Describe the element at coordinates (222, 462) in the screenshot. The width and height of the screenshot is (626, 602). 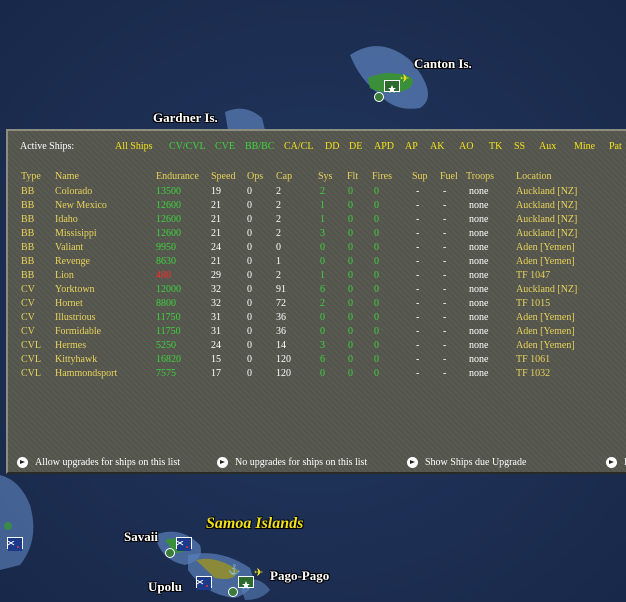
I see `no-upgrades-arrow-icon` at that location.